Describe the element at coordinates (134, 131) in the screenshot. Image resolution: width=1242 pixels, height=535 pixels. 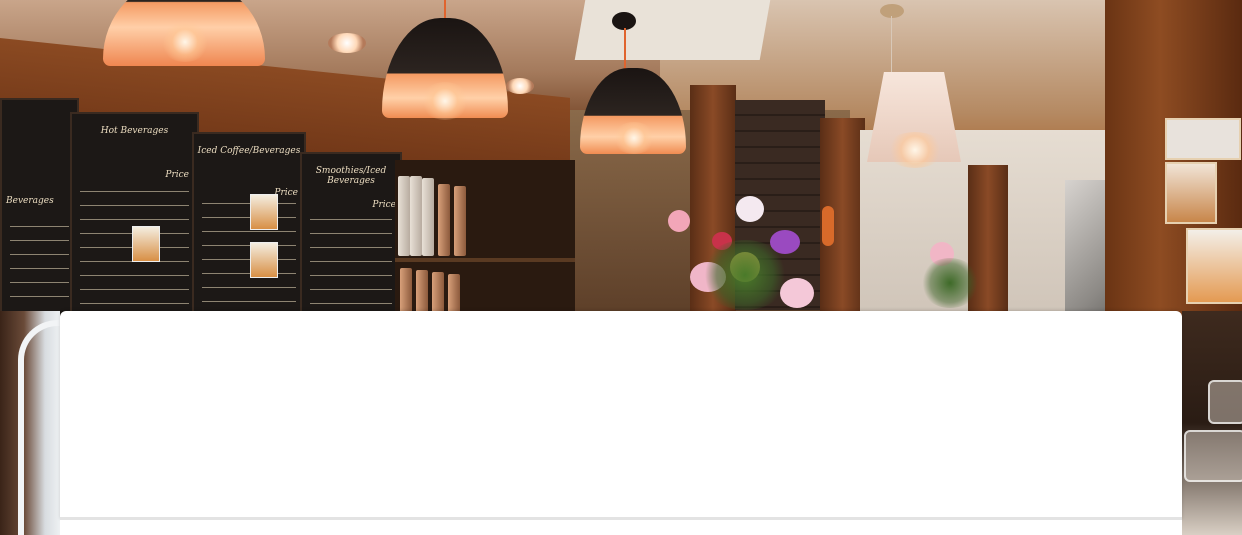
I see `menu-board-title: Hot Beverages` at that location.